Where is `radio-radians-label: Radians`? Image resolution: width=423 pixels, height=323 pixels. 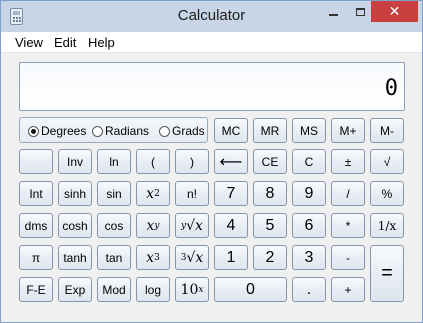 radio-radians-label: Radians is located at coordinates (127, 131).